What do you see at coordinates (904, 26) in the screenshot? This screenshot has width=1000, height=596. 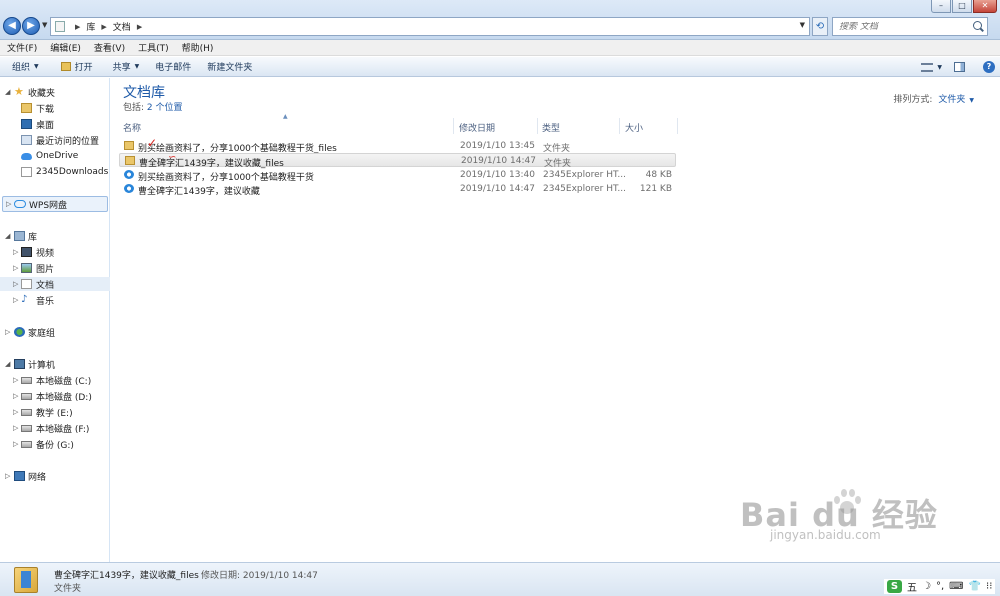 I see `search-input` at bounding box center [904, 26].